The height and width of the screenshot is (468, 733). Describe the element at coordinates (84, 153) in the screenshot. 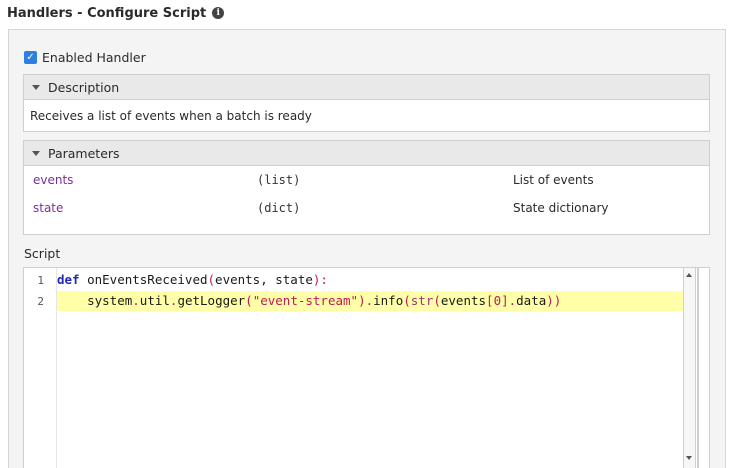

I see `parameters-title: Parameters` at that location.